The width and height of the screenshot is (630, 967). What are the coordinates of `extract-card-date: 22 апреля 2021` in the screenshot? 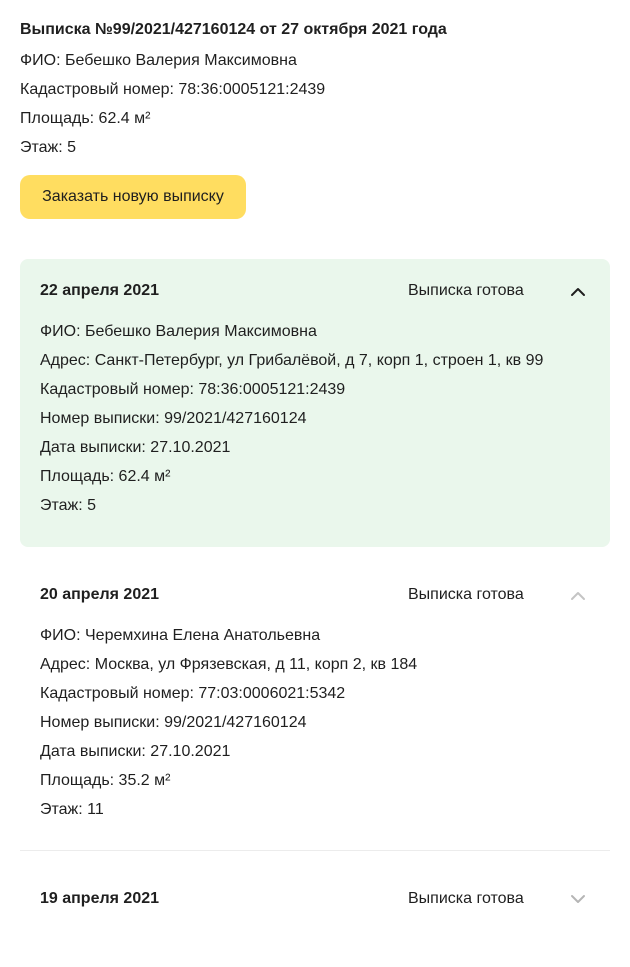 It's located at (100, 290).